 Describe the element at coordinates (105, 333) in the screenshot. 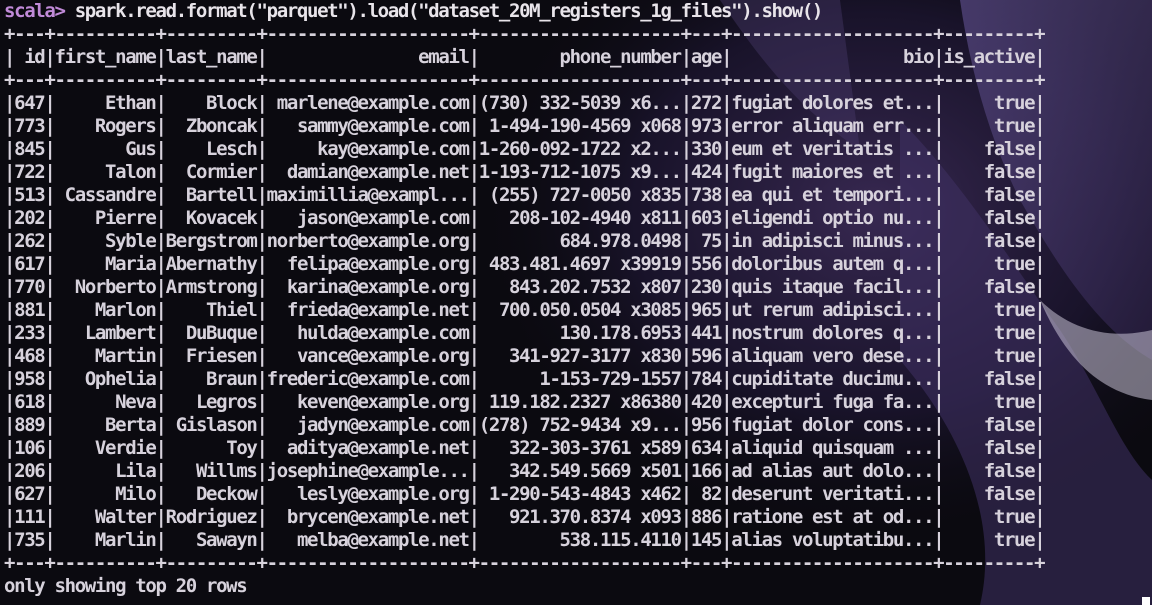

I see `table-cell: Lambert` at that location.